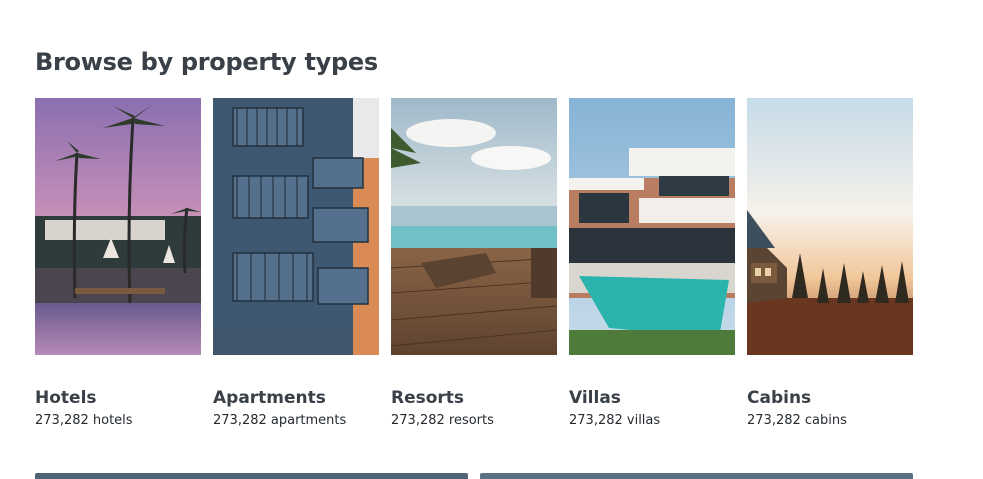  Describe the element at coordinates (615, 420) in the screenshot. I see `property-type-count: 273,282 villas` at that location.